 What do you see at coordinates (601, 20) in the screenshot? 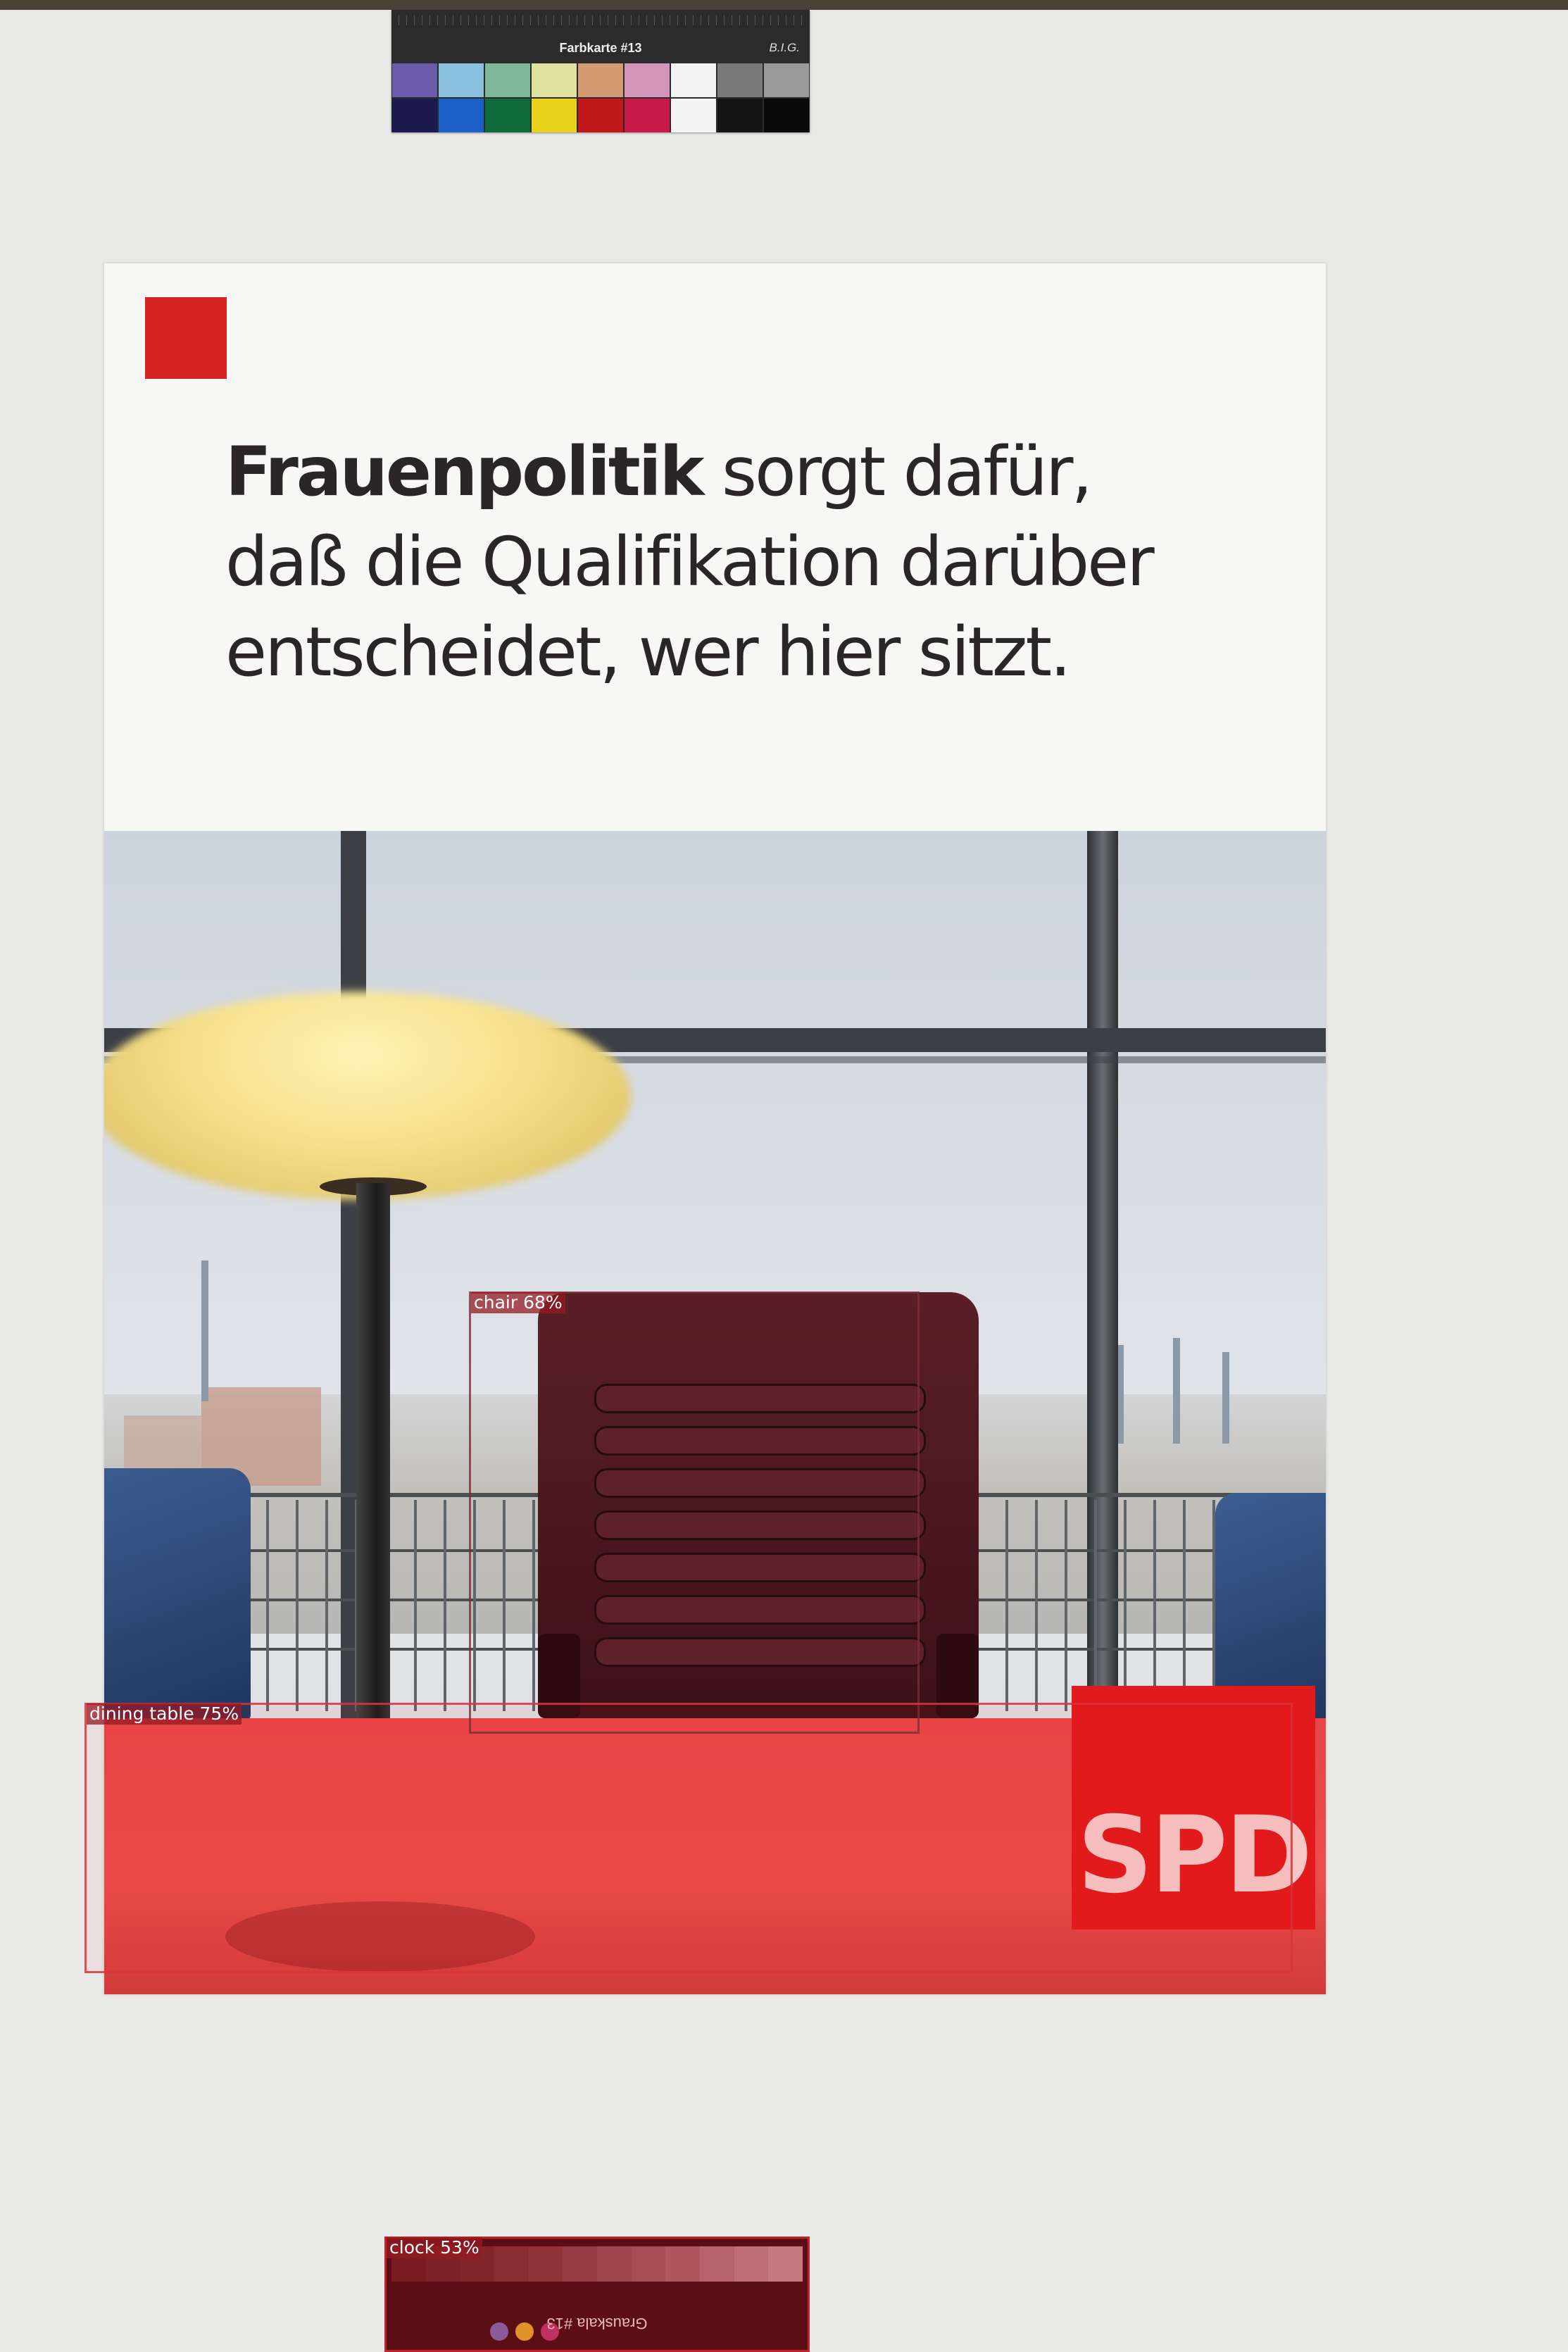
I see `card-ruler` at bounding box center [601, 20].